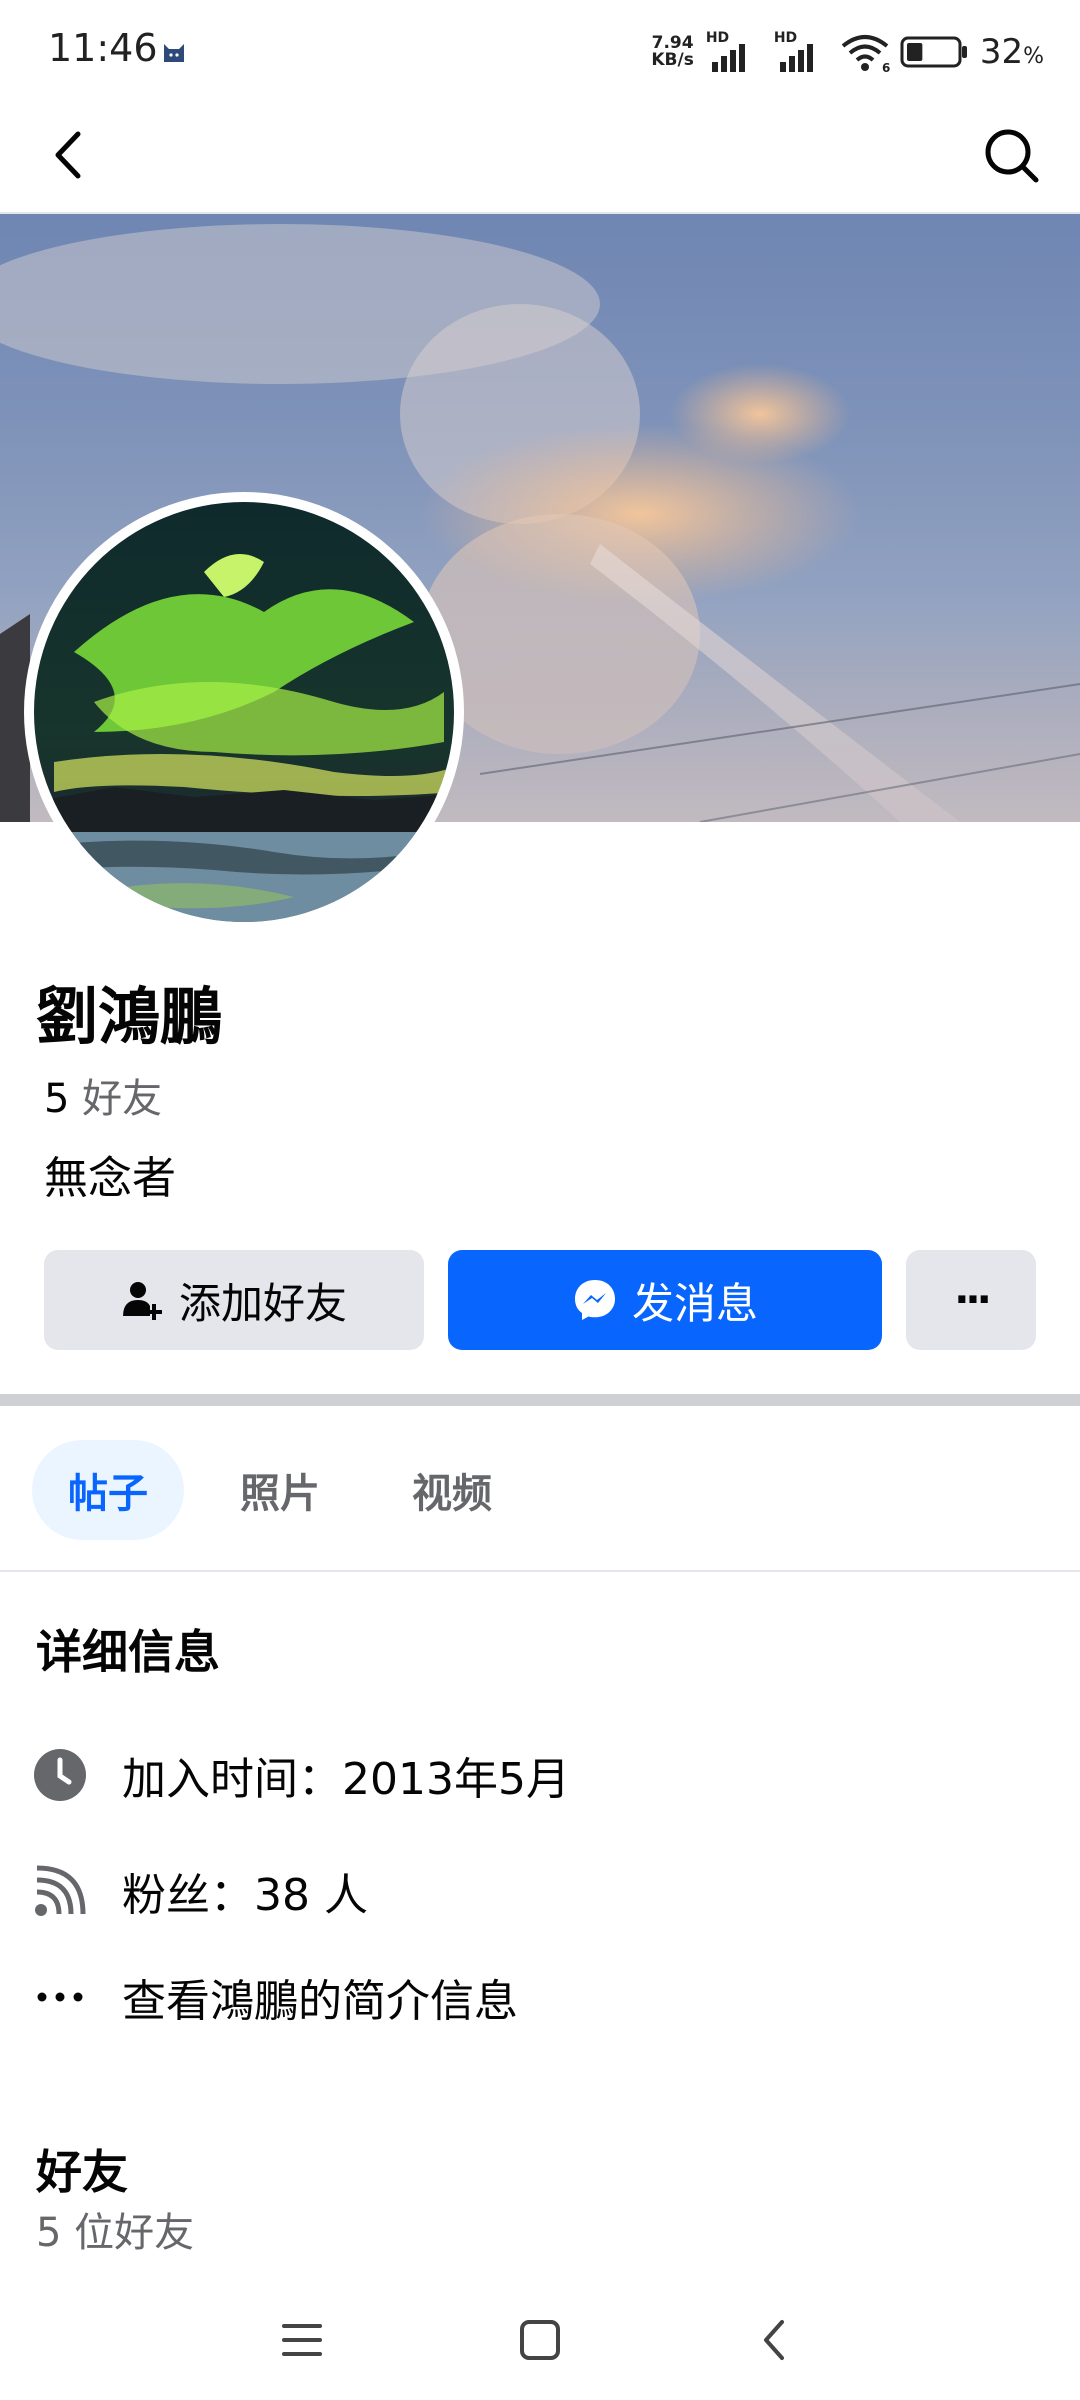 This screenshot has height=2400, width=1080. What do you see at coordinates (914, 52) in the screenshot?
I see `battery-fill` at bounding box center [914, 52].